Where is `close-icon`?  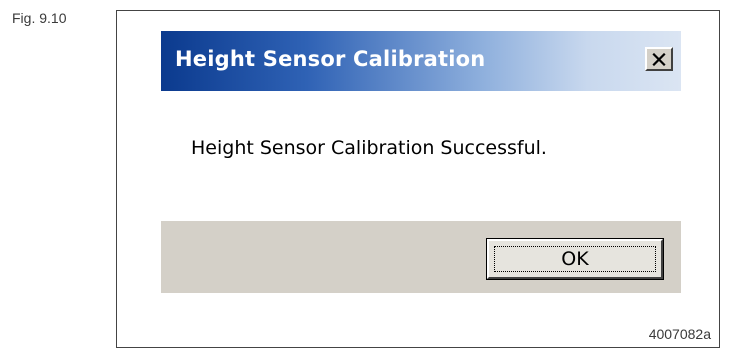
close-icon is located at coordinates (659, 59).